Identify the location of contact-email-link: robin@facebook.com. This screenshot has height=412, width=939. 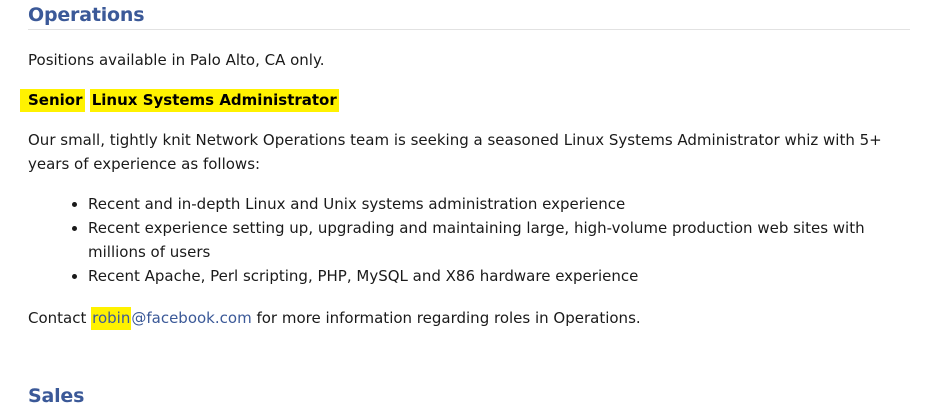
(171, 318).